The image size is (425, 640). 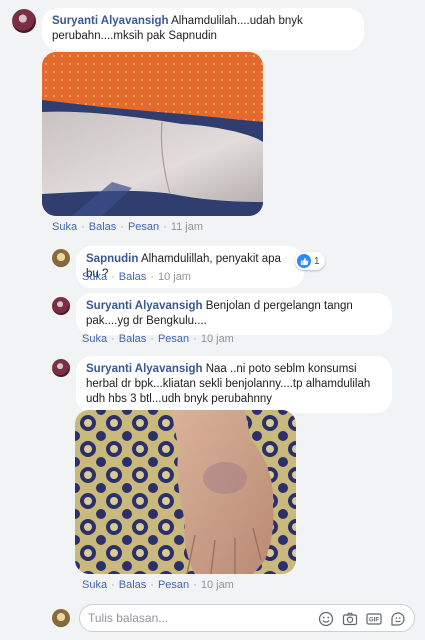 What do you see at coordinates (61, 618) in the screenshot?
I see `current-user-avatar` at bounding box center [61, 618].